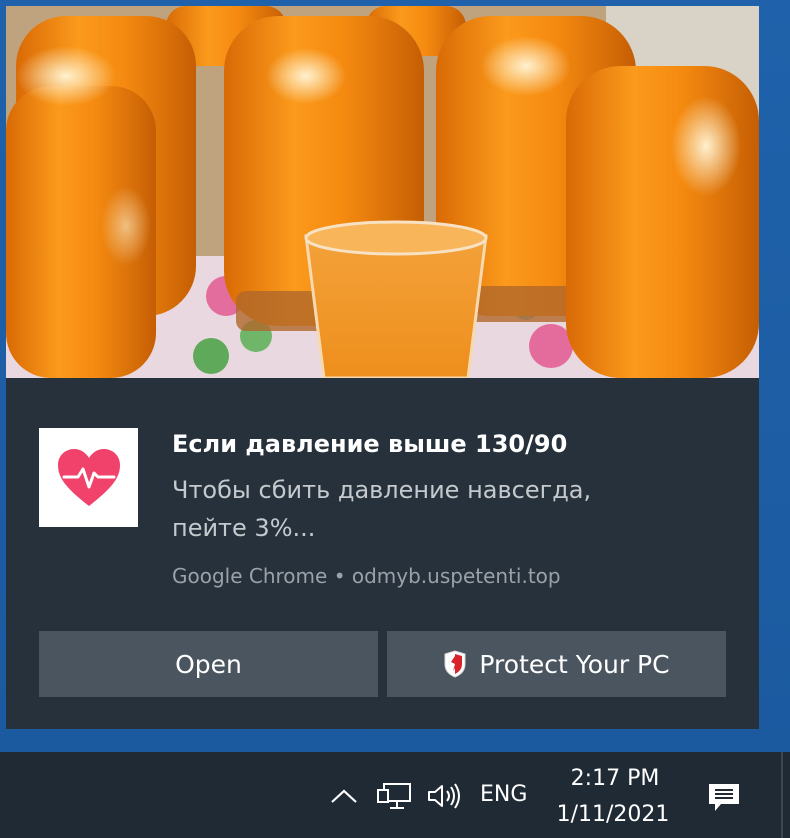 This screenshot has width=790, height=838. I want to click on notification-title: Если давление выше 130/90, so click(370, 444).